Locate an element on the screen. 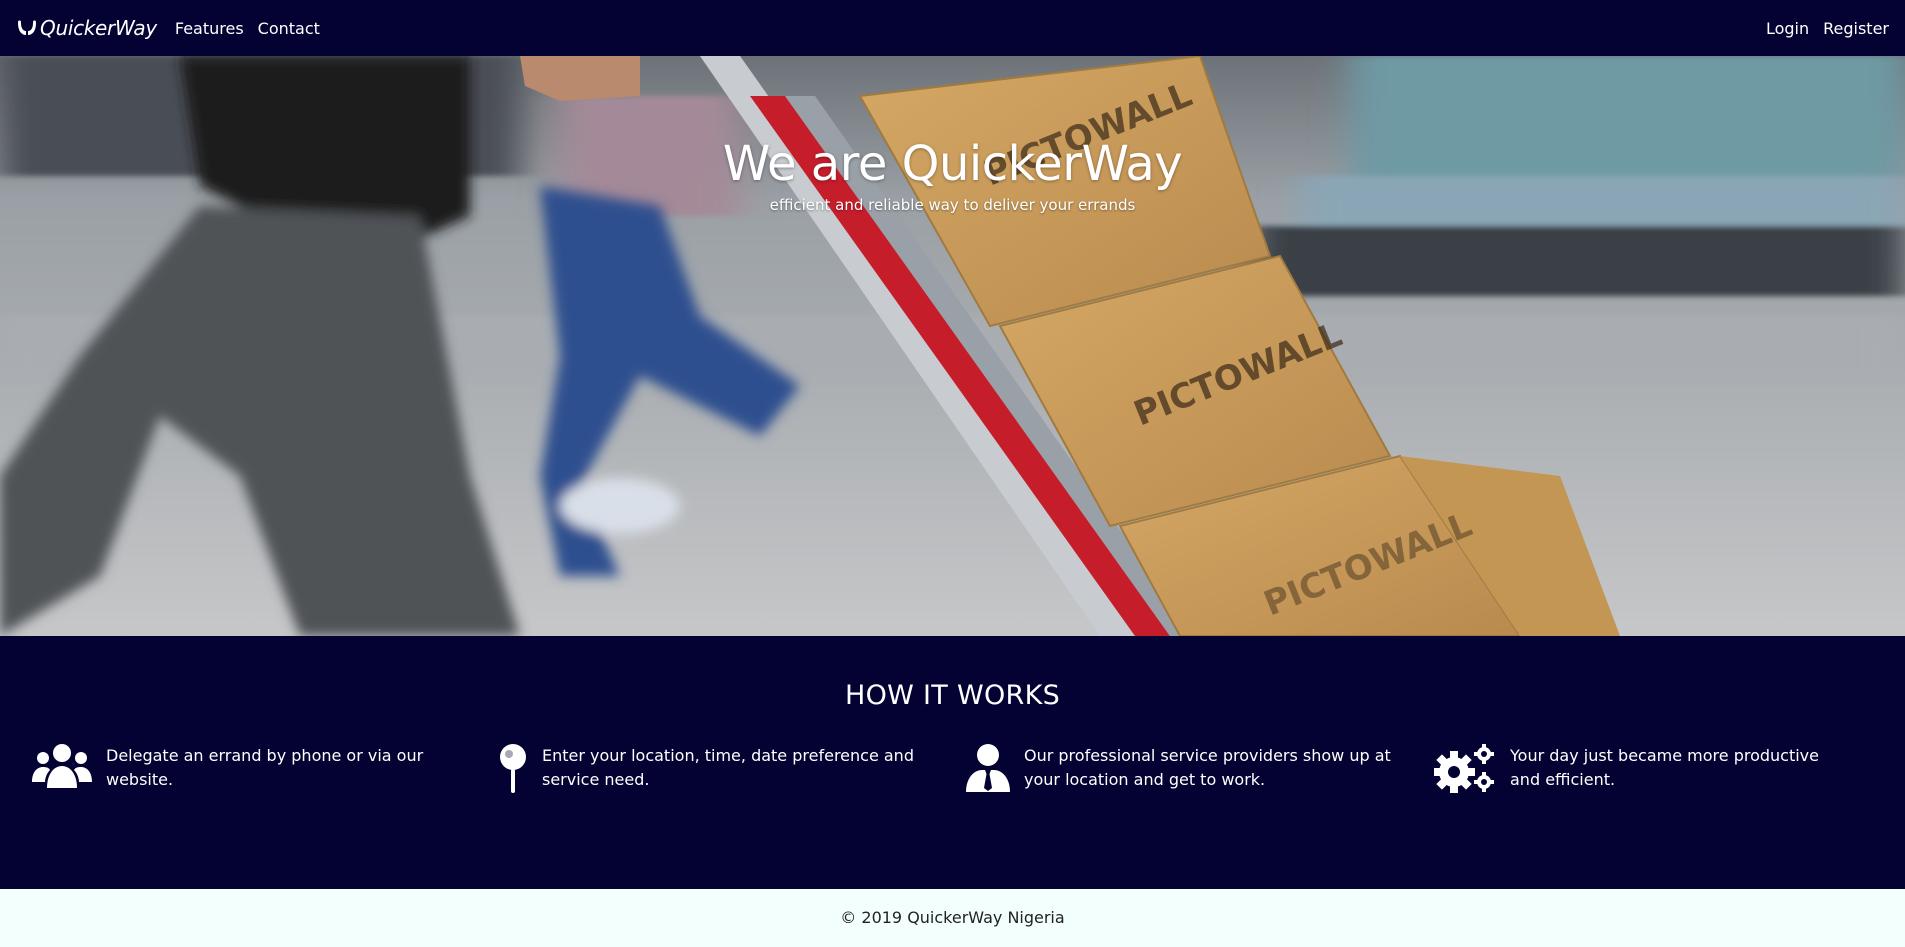  how-it-works-title: HOW IT WORKS is located at coordinates (952, 695).